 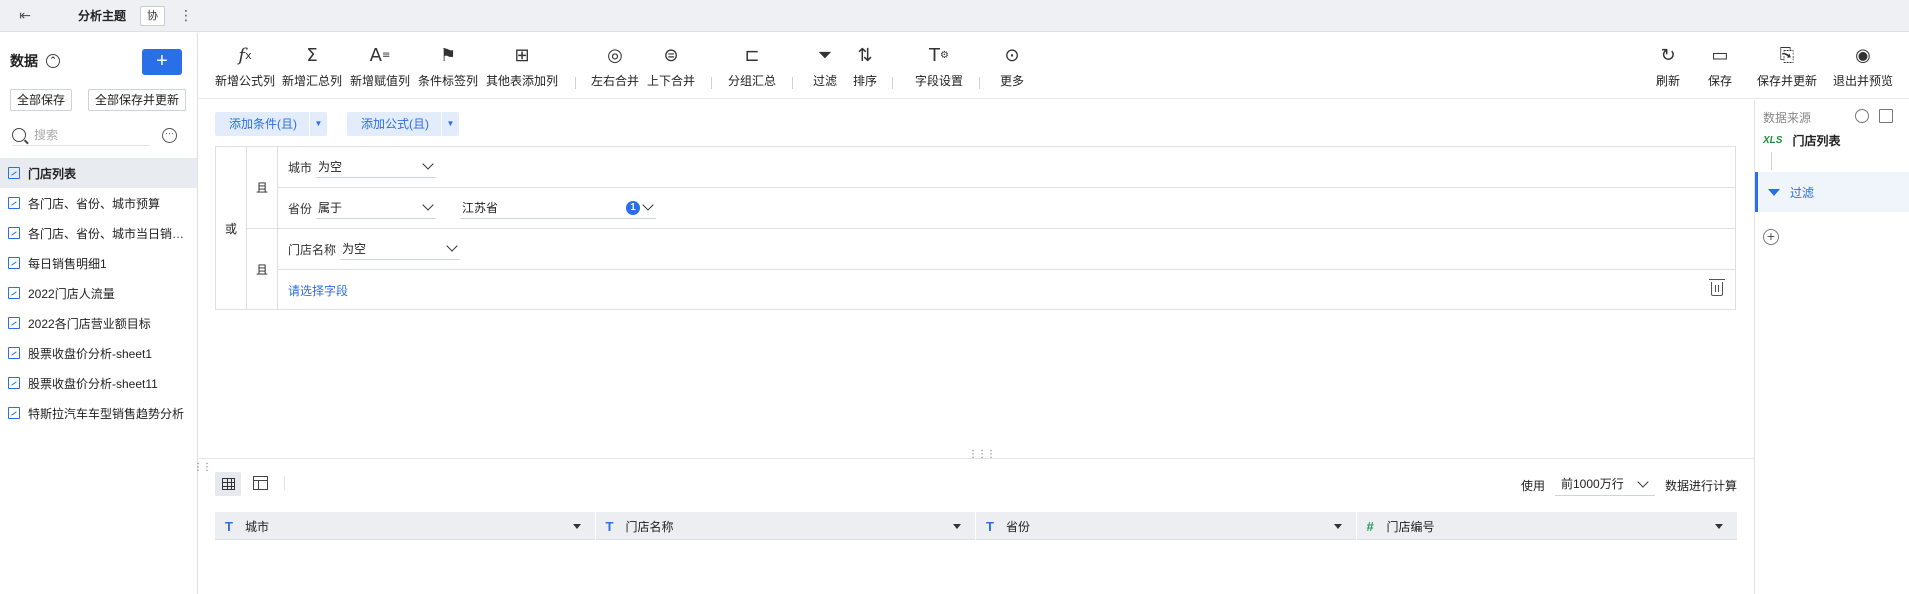 What do you see at coordinates (202, 467) in the screenshot?
I see `sidebar-resize-handle: ⋮⋮` at bounding box center [202, 467].